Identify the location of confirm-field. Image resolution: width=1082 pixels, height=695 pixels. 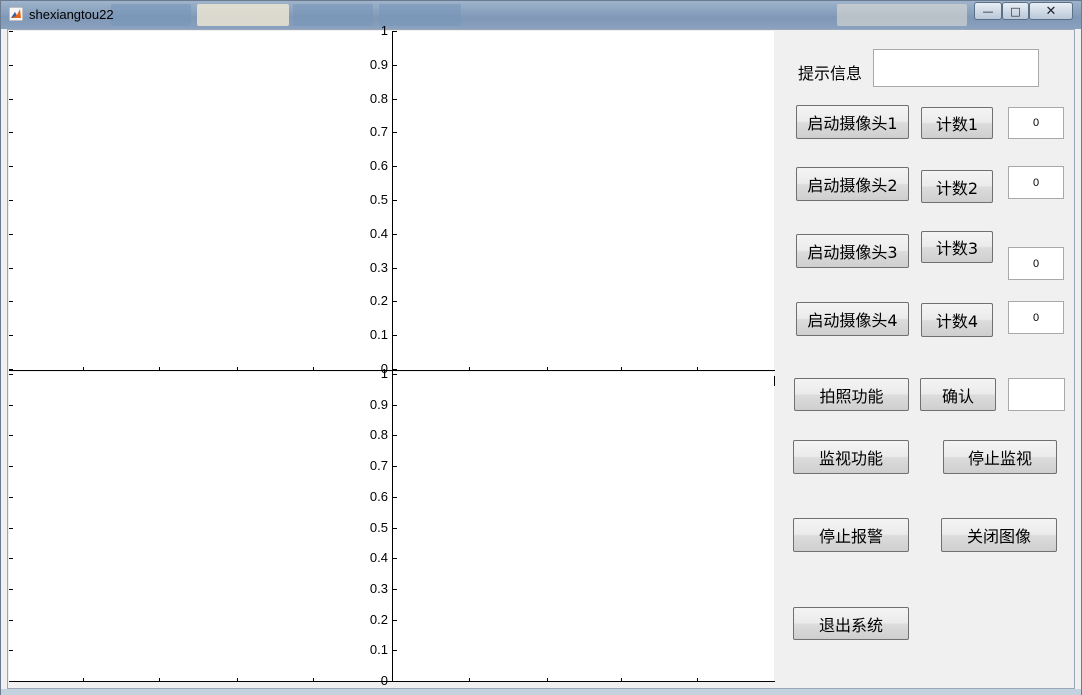
(1036, 394).